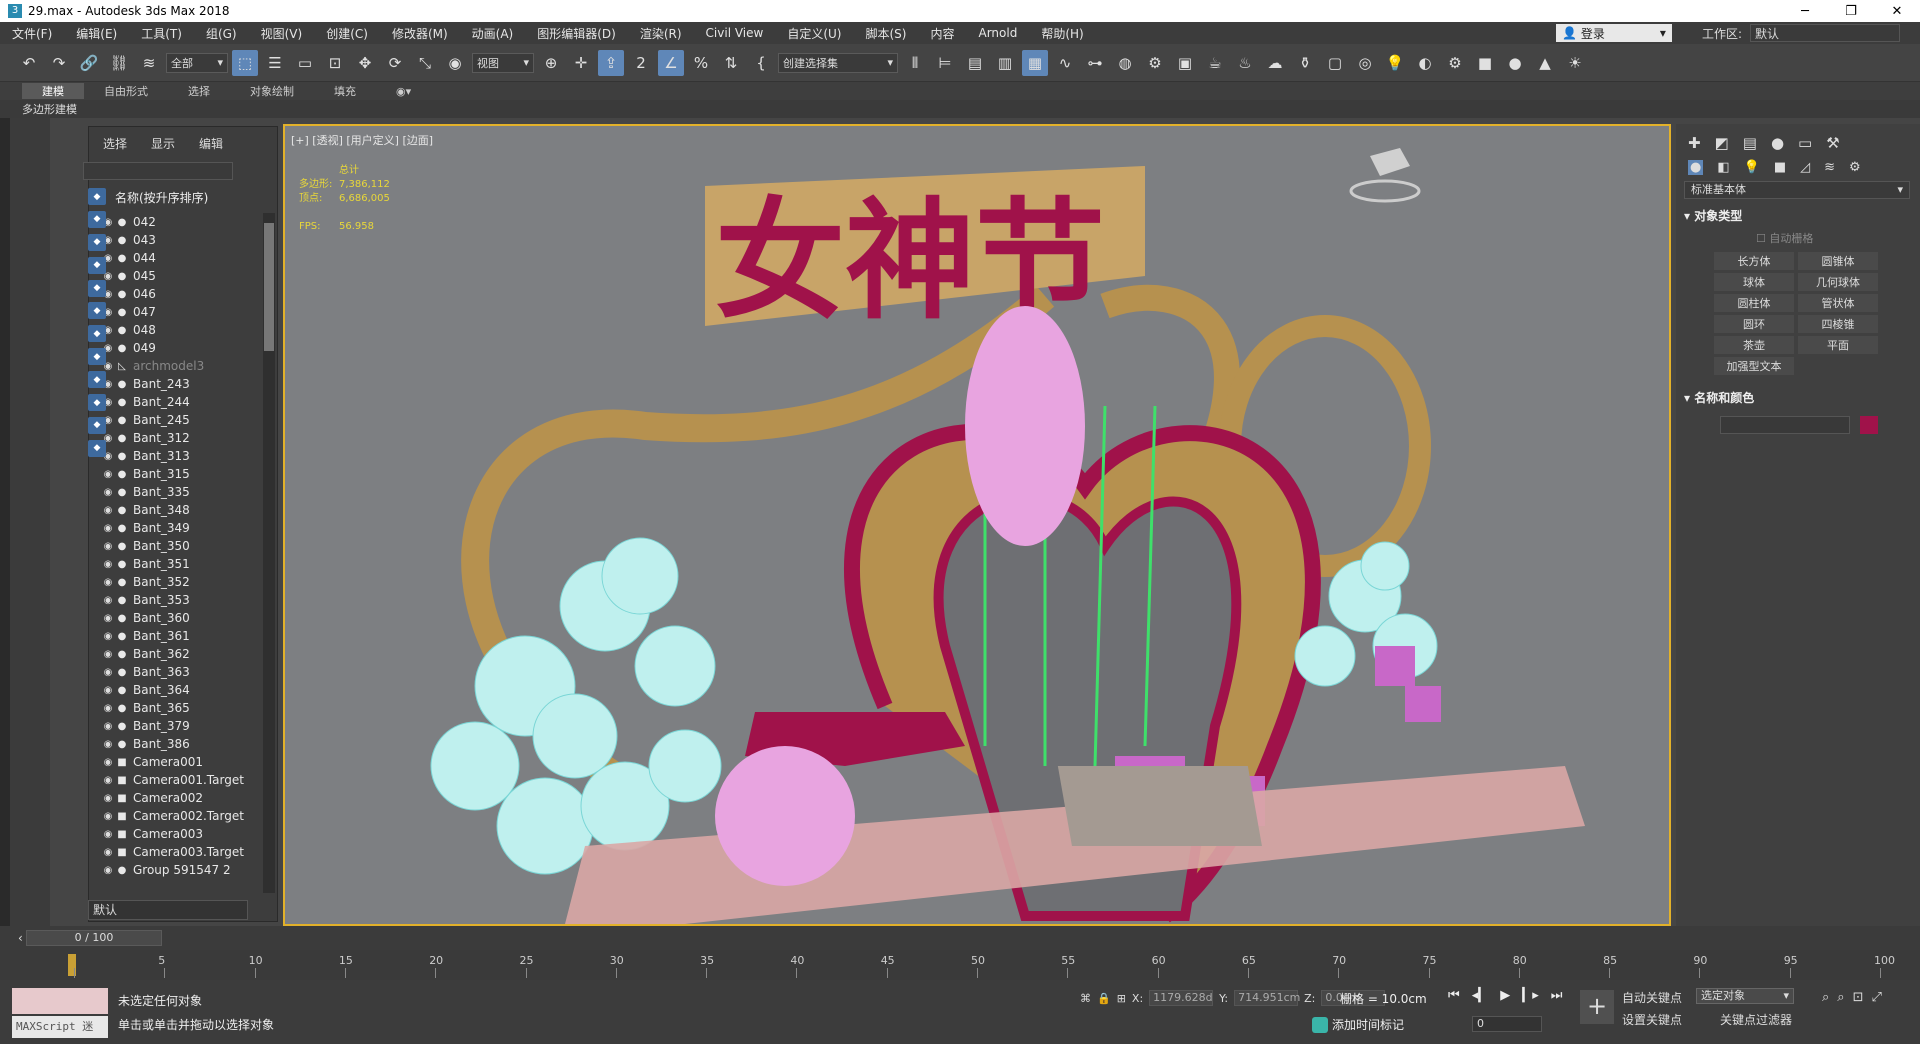 The width and height of the screenshot is (1920, 1044). I want to click on next-frame-icon: ▎▸, so click(1530, 995).